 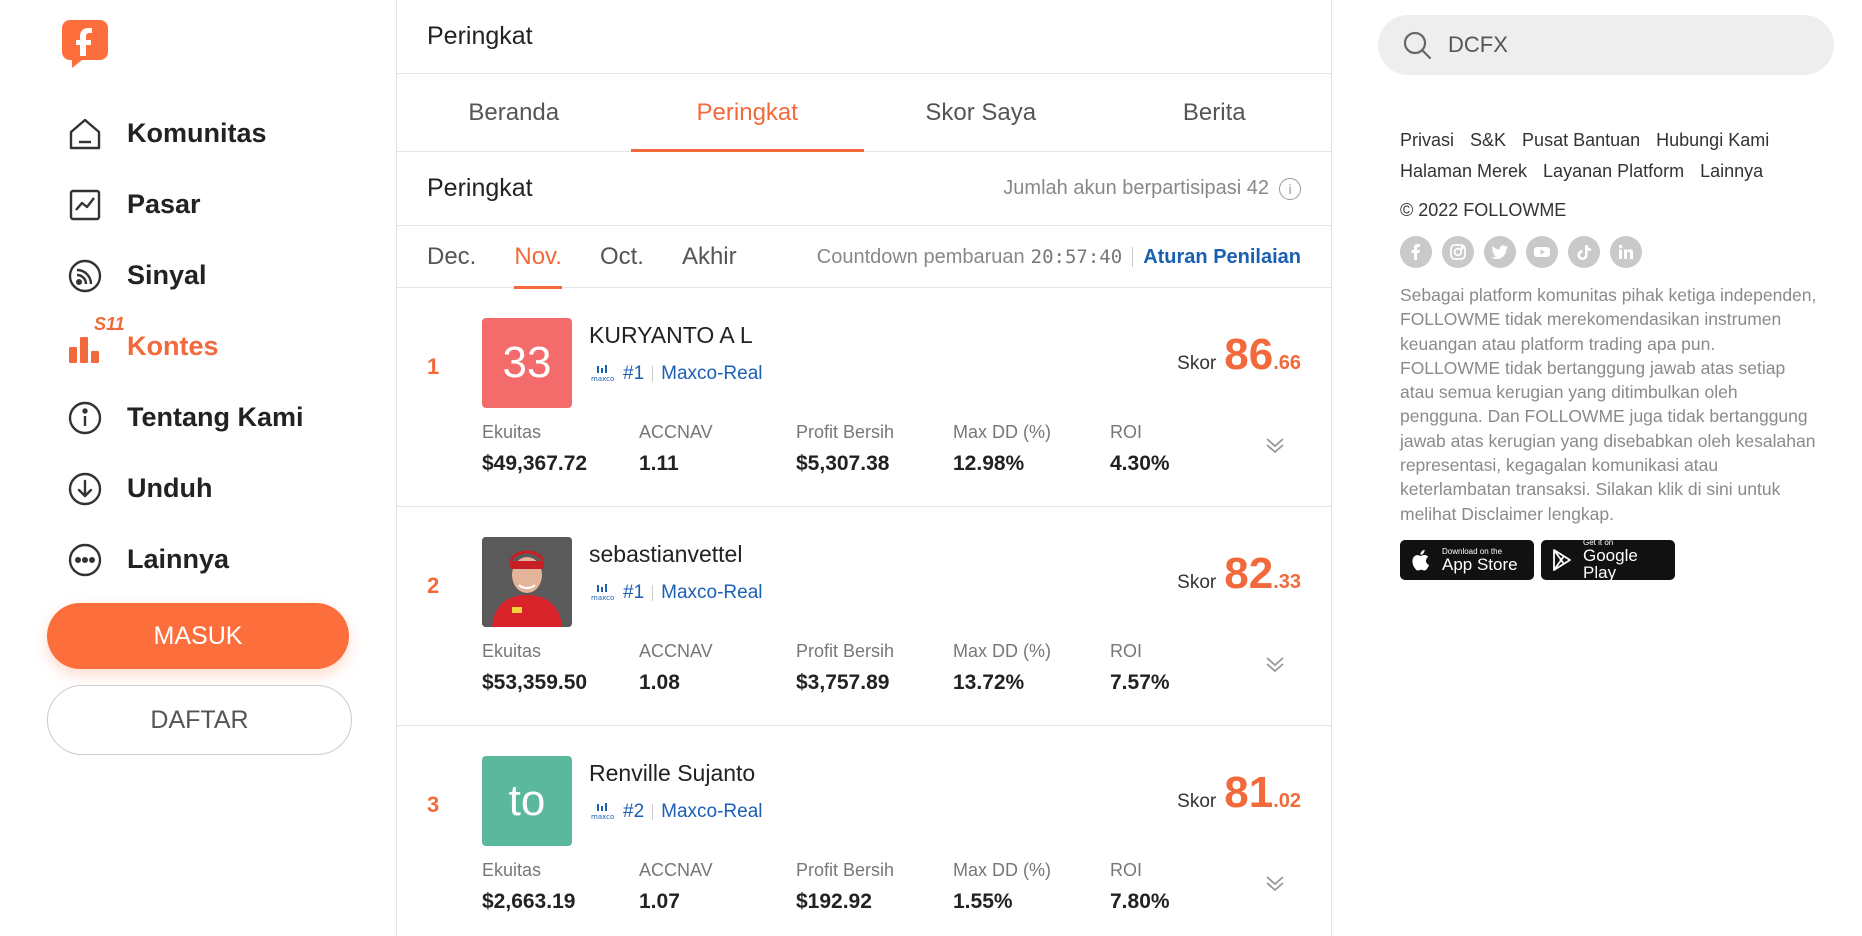 I want to click on nav-label: Tentang Kami, so click(x=215, y=417).